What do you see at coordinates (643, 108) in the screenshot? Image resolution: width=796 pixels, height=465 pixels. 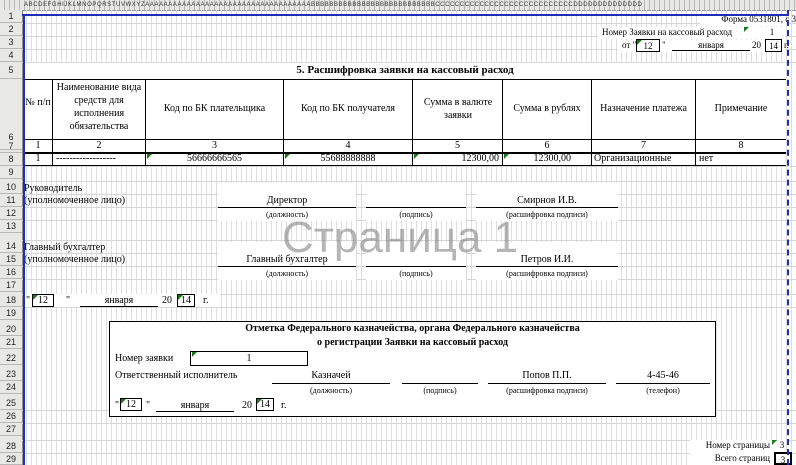 I see `table-header-purpose: Назначение платежа` at bounding box center [643, 108].